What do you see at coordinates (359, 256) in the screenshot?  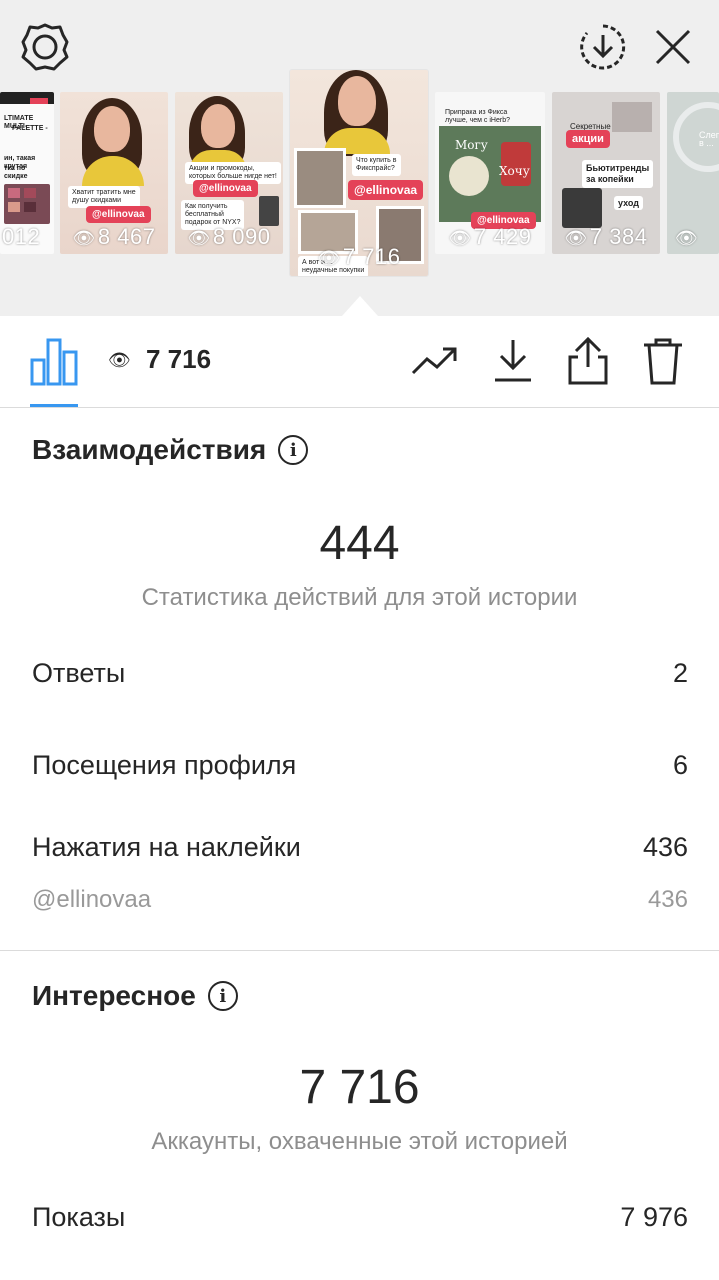 I see `story-views: 👁7 716` at bounding box center [359, 256].